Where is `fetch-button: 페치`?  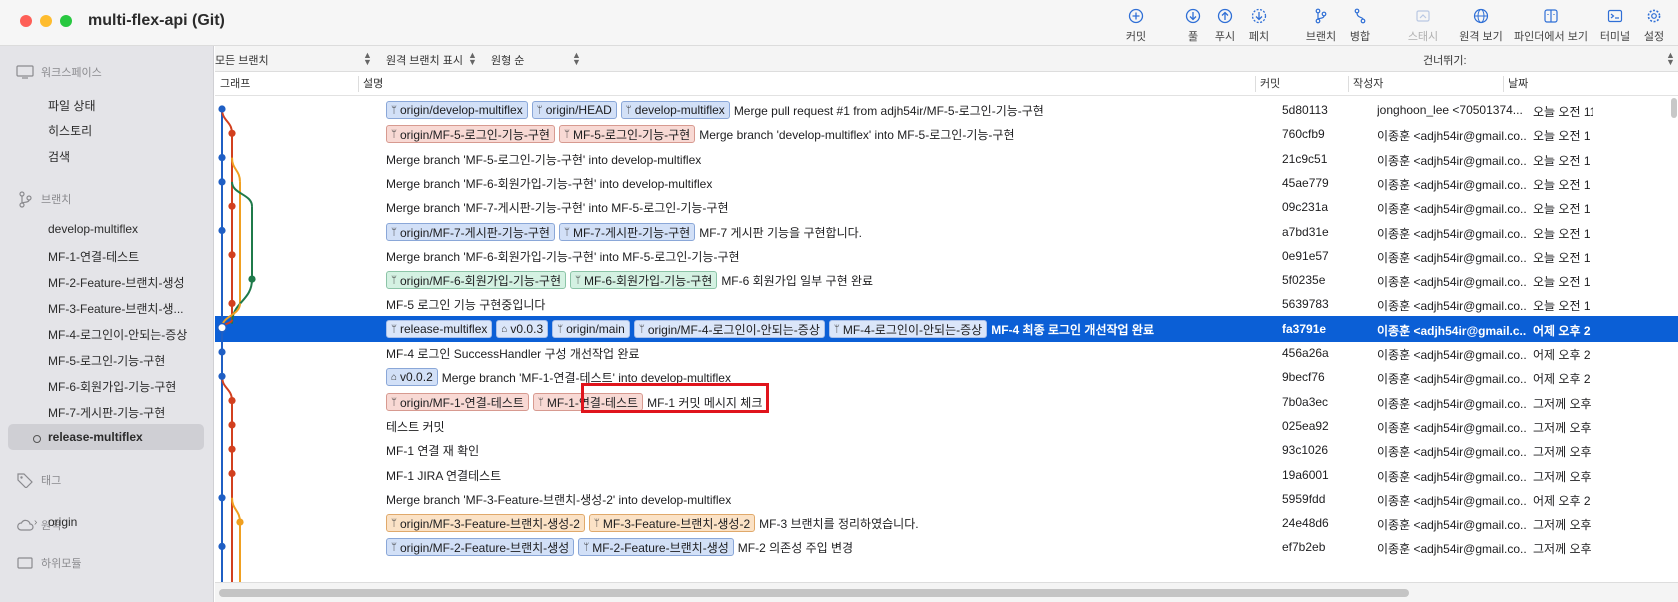 fetch-button: 페치 is located at coordinates (1259, 26).